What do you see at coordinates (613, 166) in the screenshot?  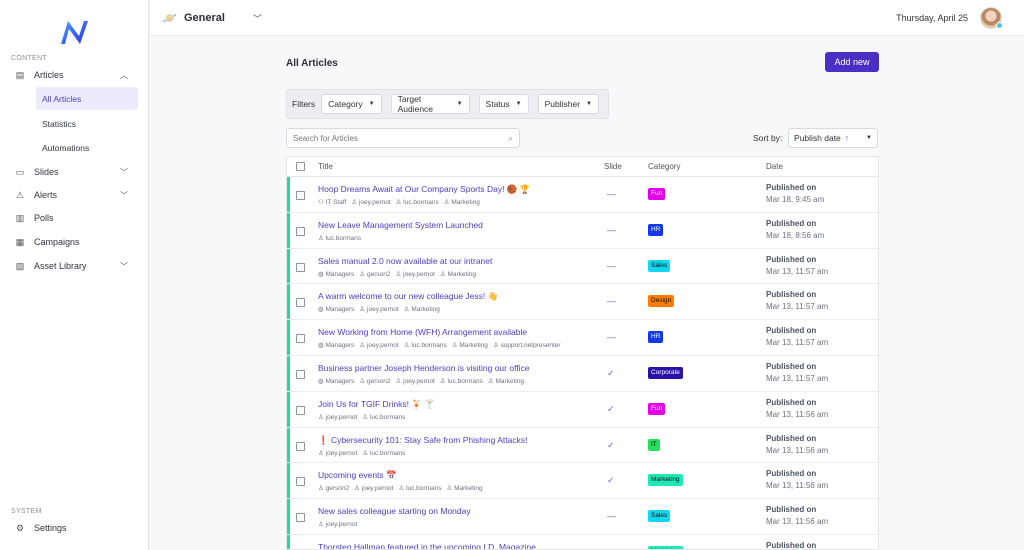 I see `header-slide: Slide` at bounding box center [613, 166].